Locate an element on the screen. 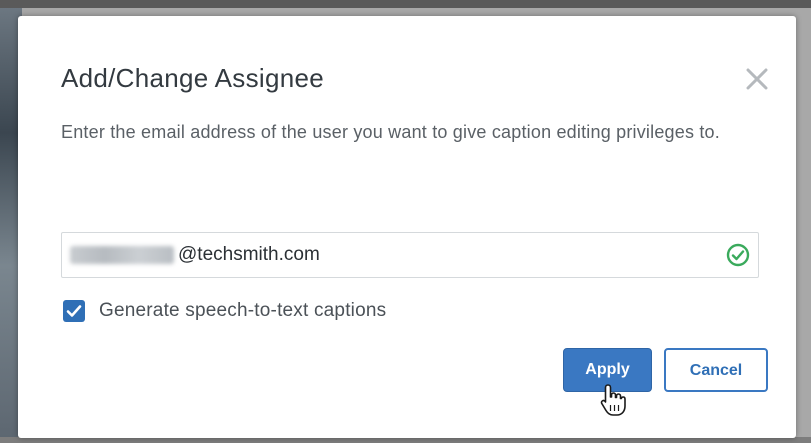 The image size is (811, 443). checkmark-icon is located at coordinates (74, 311).